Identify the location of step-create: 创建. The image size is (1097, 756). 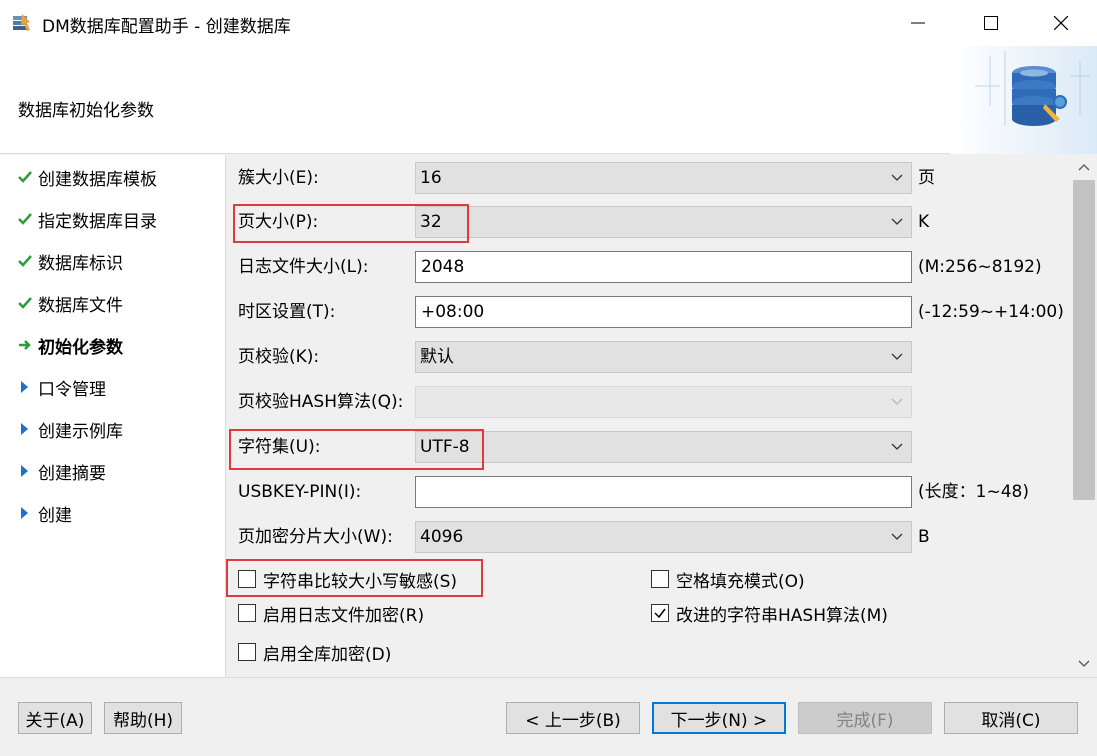
(45, 513).